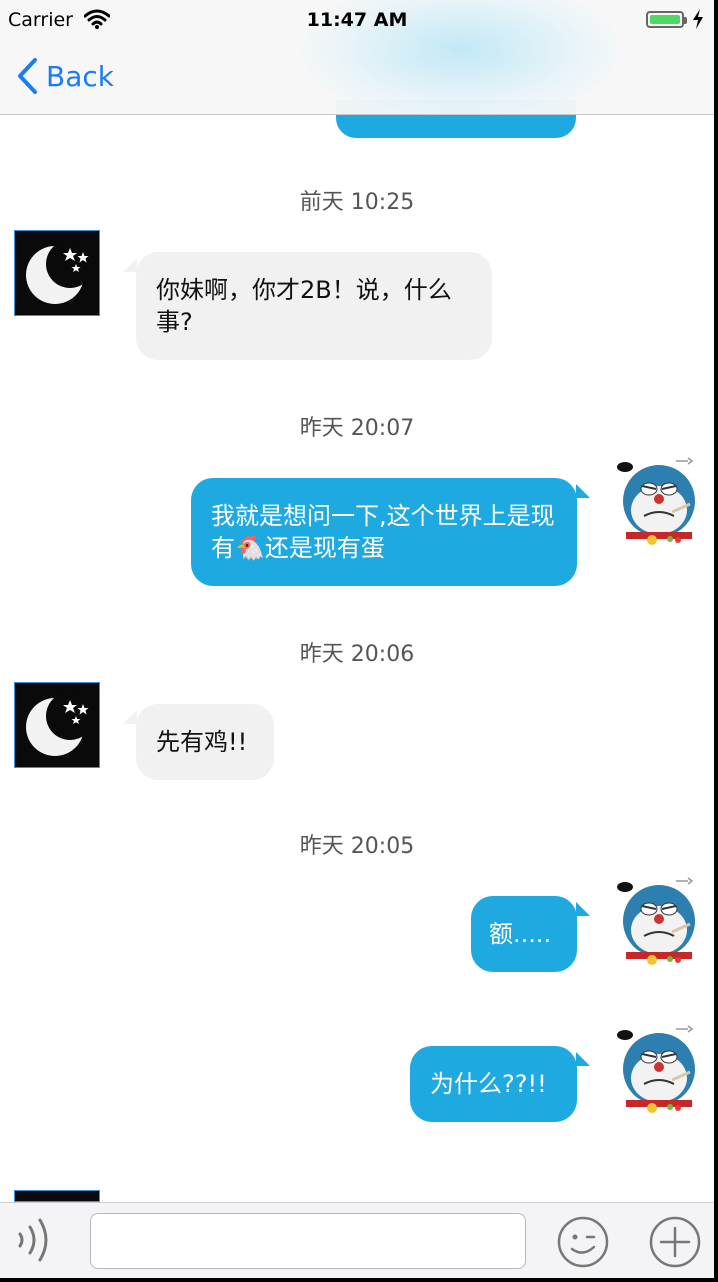 This screenshot has width=718, height=1282. I want to click on screen-border-right, so click(716, 641).